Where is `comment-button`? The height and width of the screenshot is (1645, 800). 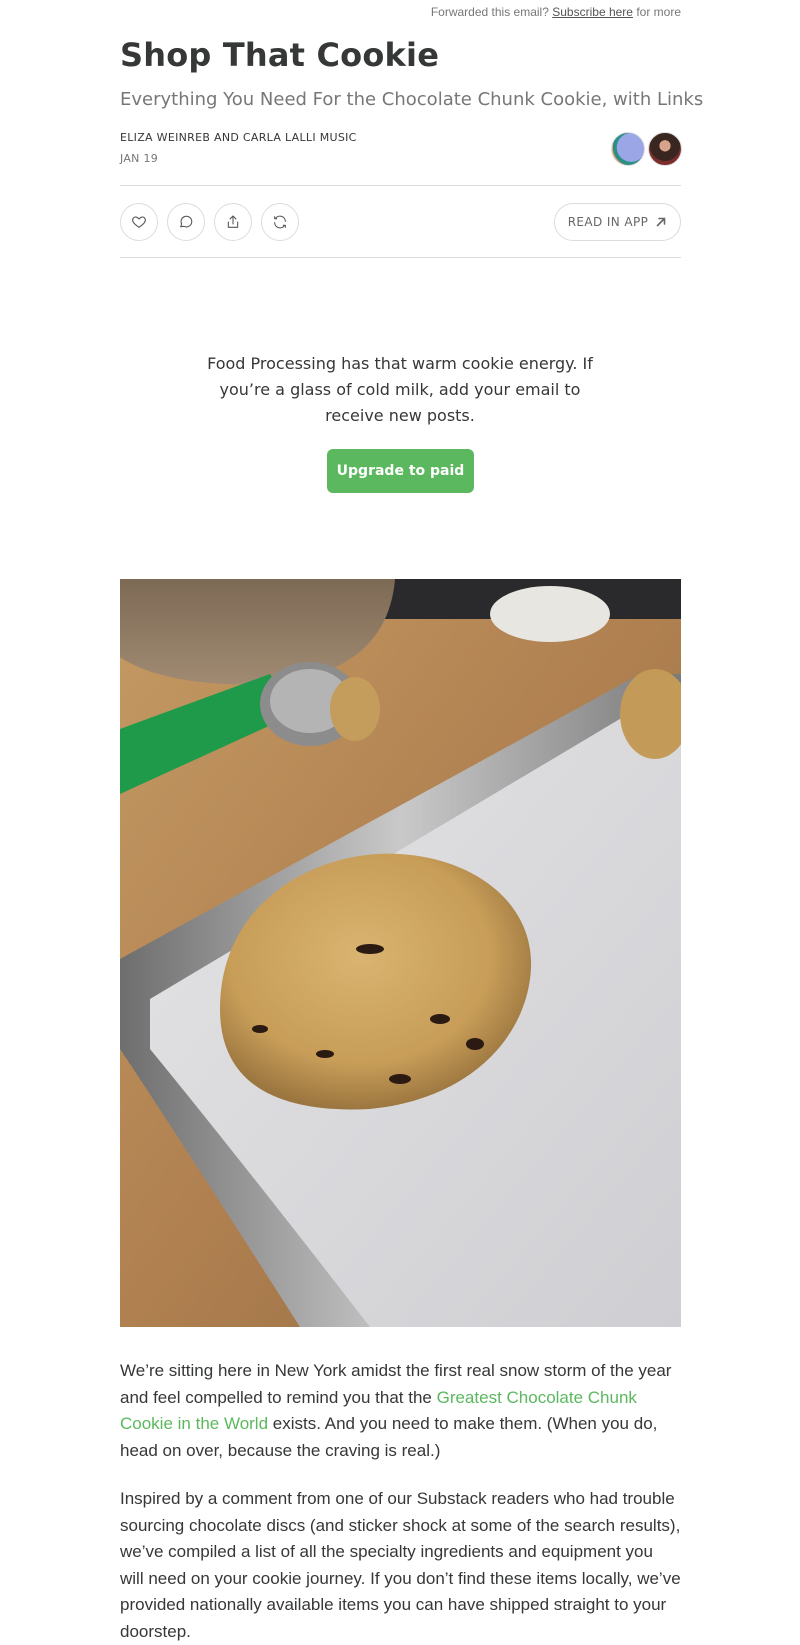
comment-button is located at coordinates (186, 222).